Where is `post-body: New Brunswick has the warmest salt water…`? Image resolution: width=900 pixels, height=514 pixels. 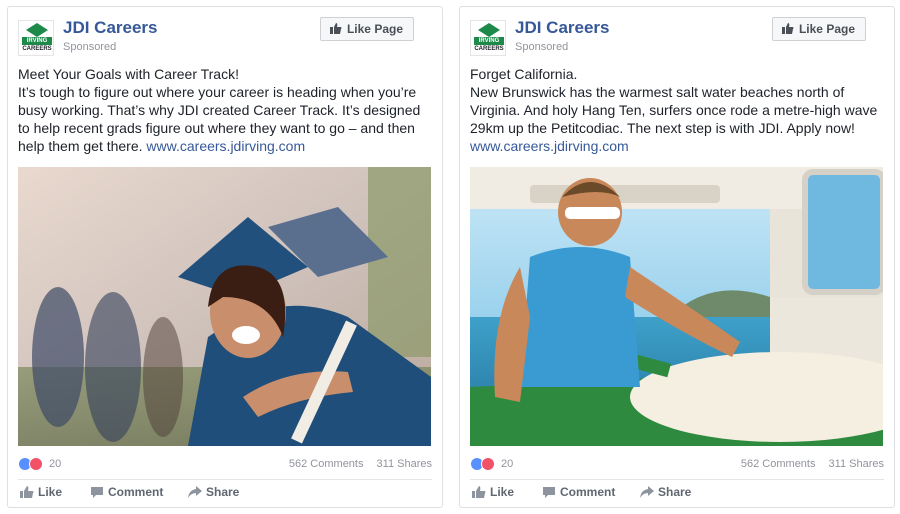
post-body: New Brunswick has the warmest salt water… is located at coordinates (674, 110).